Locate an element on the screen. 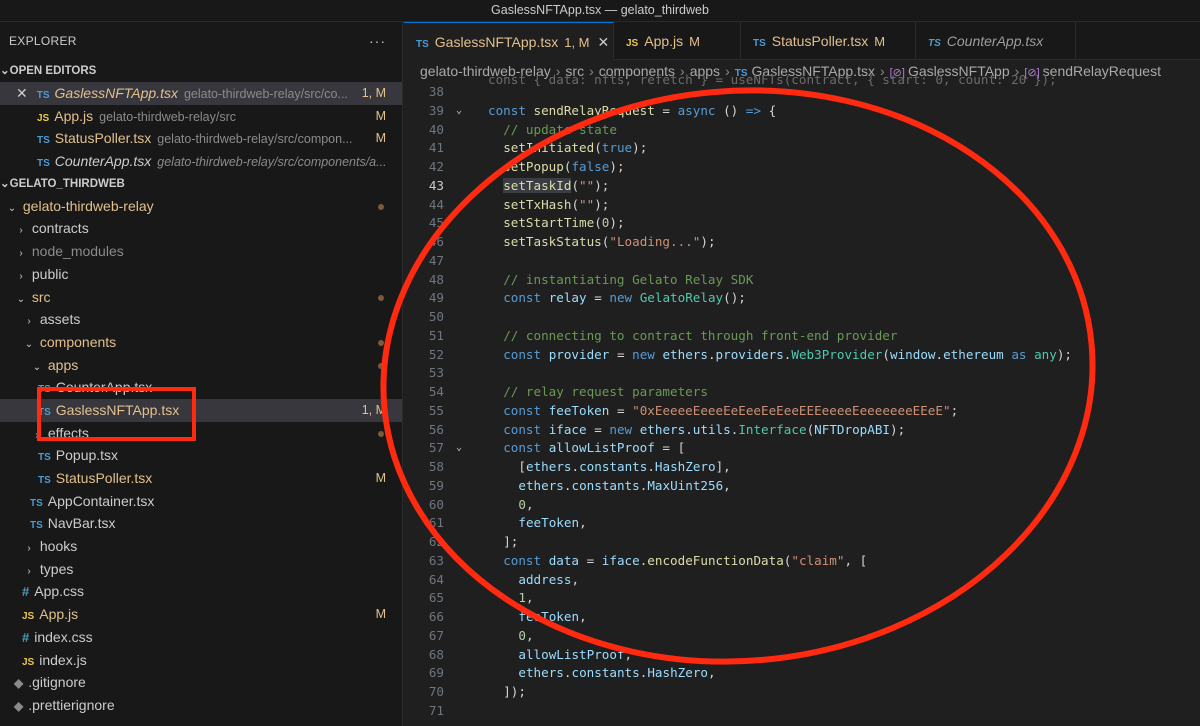 This screenshot has width=1200, height=726. code-line: 57 ⌄ const allowListProof = [ is located at coordinates (802, 448).